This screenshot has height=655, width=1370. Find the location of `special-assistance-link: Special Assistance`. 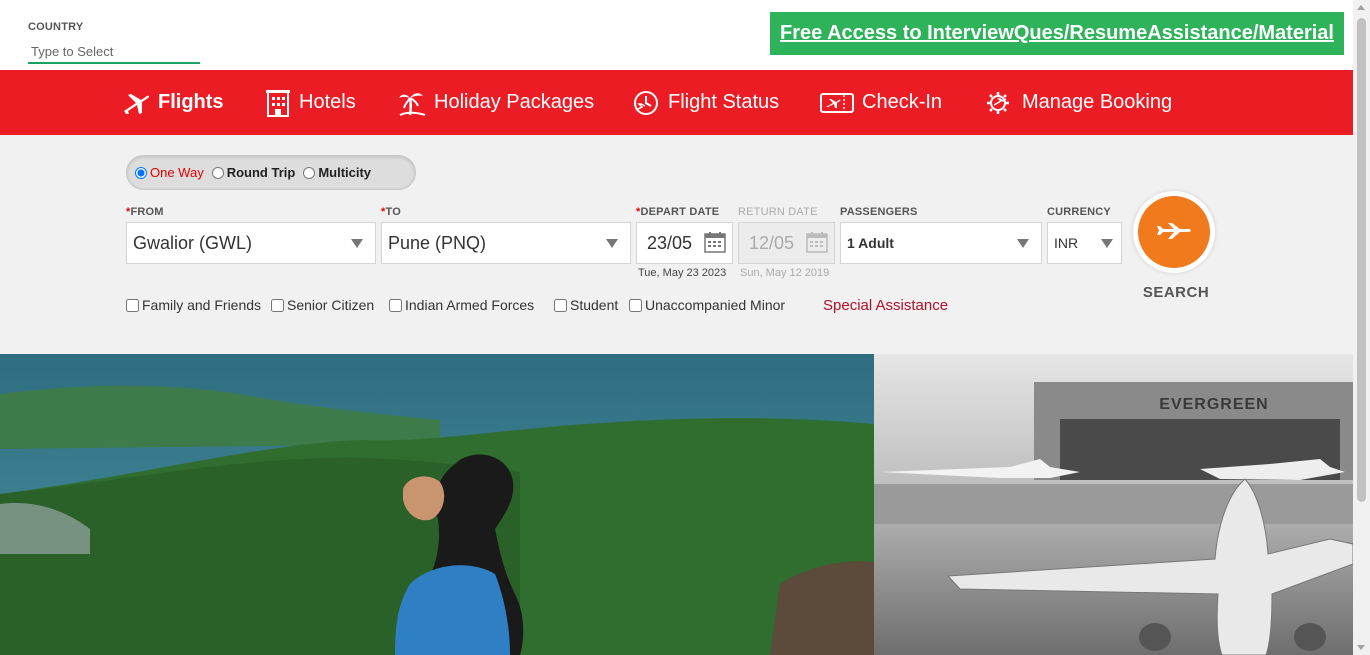

special-assistance-link: Special Assistance is located at coordinates (885, 305).